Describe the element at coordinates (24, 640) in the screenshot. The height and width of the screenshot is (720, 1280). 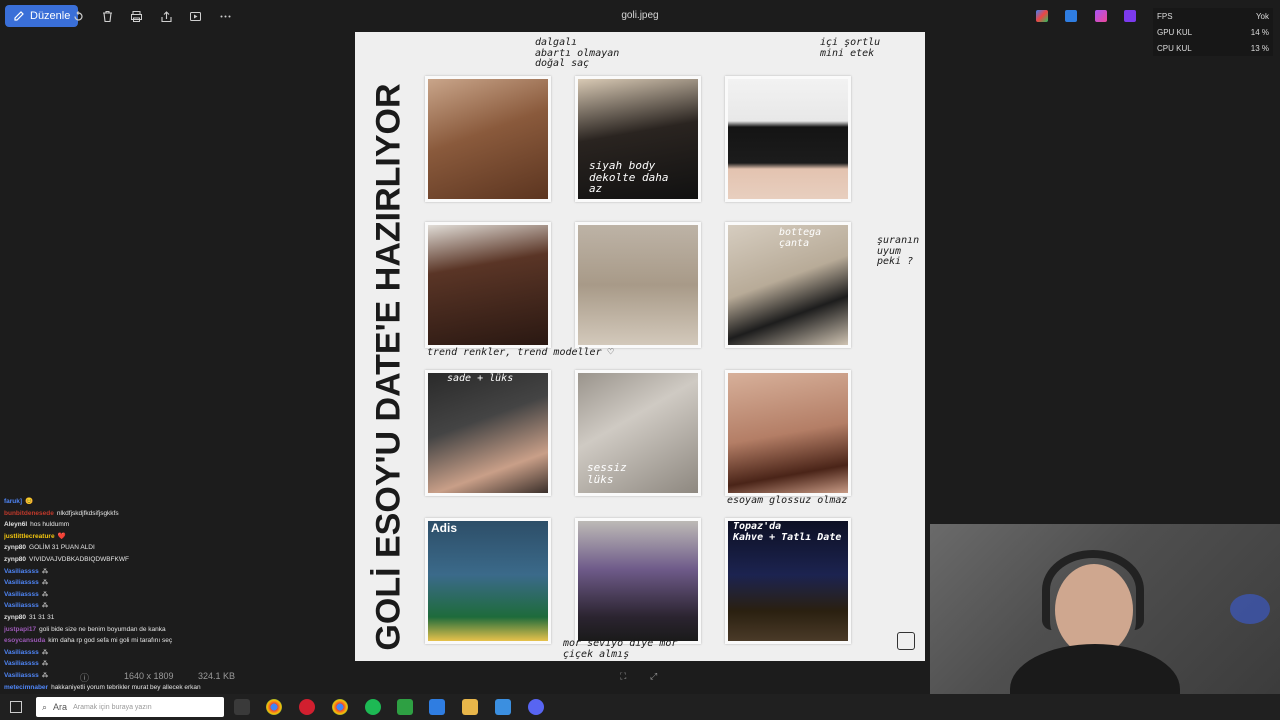
I see `chat-username: esoycansuda` at that location.